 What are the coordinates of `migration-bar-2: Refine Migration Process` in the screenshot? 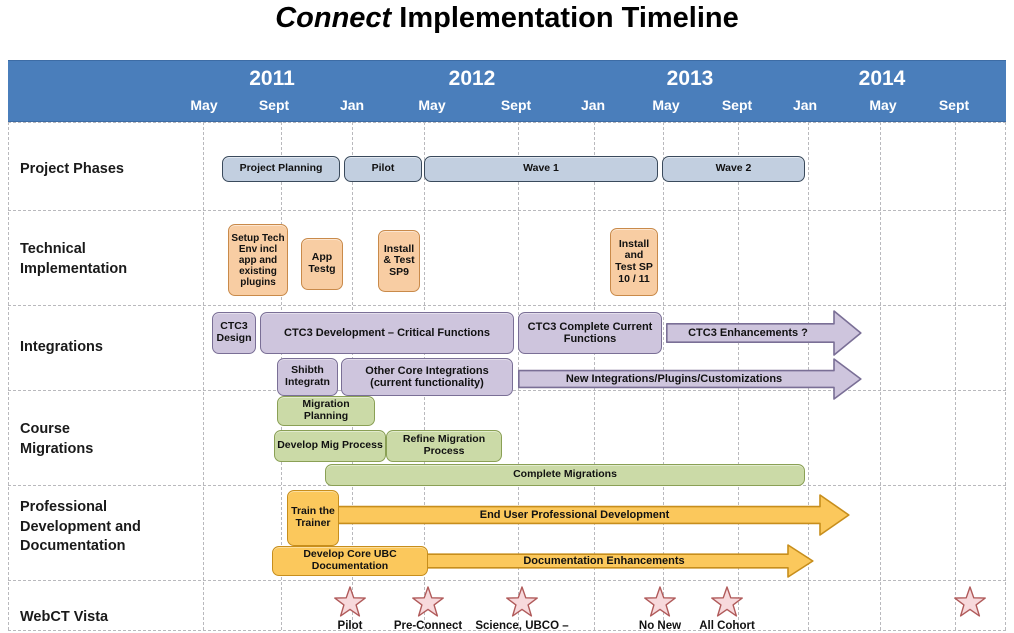 It's located at (444, 446).